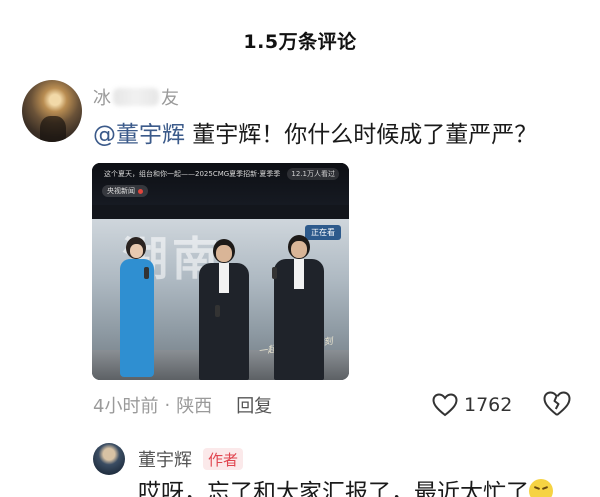  Describe the element at coordinates (109, 459) in the screenshot. I see `author-avatar` at that location.